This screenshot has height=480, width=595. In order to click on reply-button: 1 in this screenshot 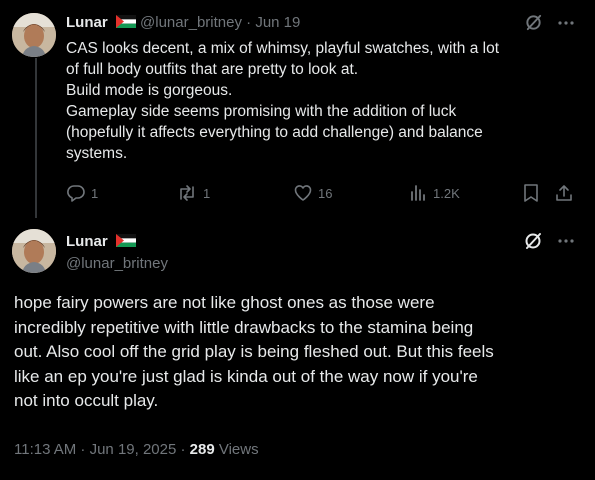, I will do `click(82, 193)`.